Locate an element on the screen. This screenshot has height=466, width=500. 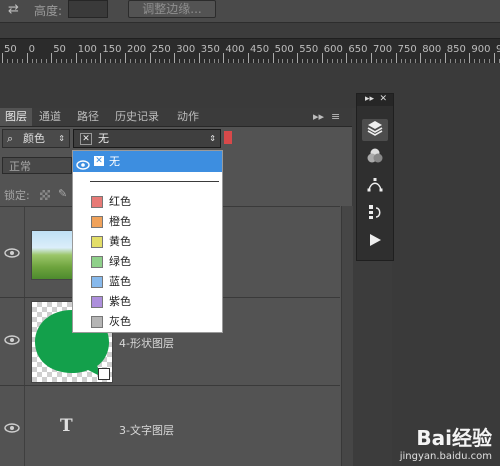
tab-actions: 动作 is located at coordinates (188, 117).